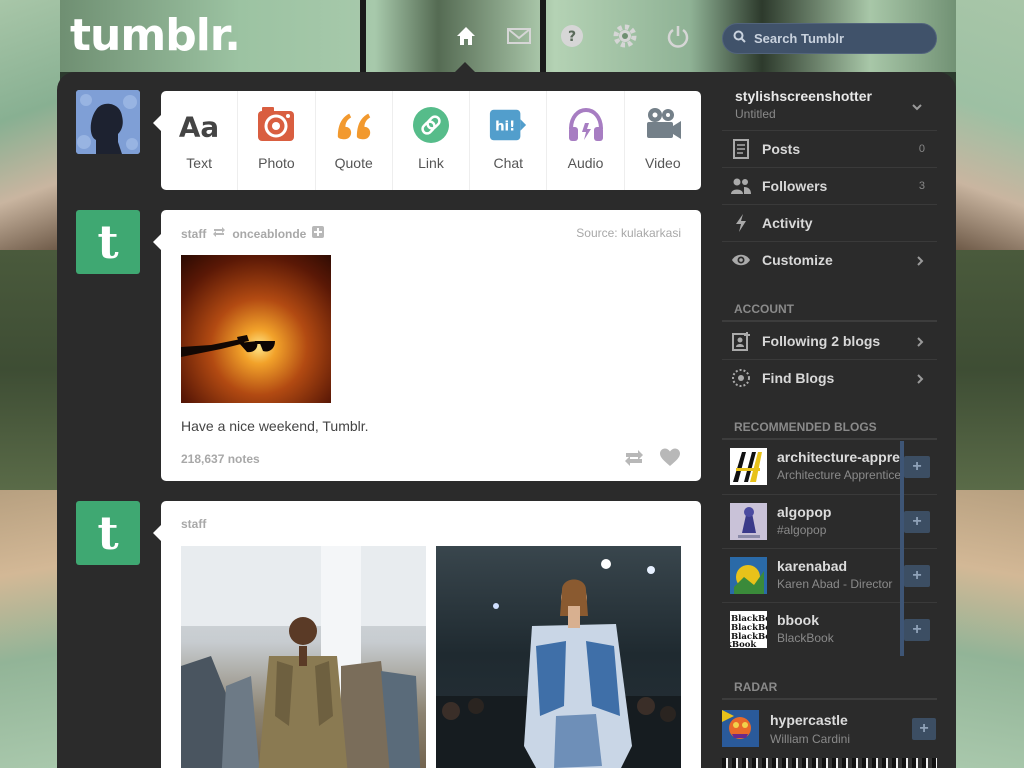 Image resolution: width=1024 pixels, height=768 pixels. Describe the element at coordinates (739, 39) in the screenshot. I see `search-icon` at that location.